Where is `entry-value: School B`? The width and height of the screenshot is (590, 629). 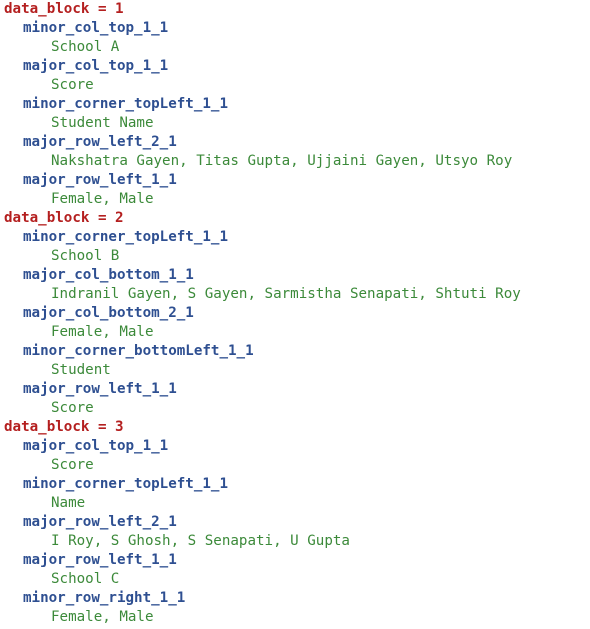
entry-value: School B is located at coordinates (85, 256).